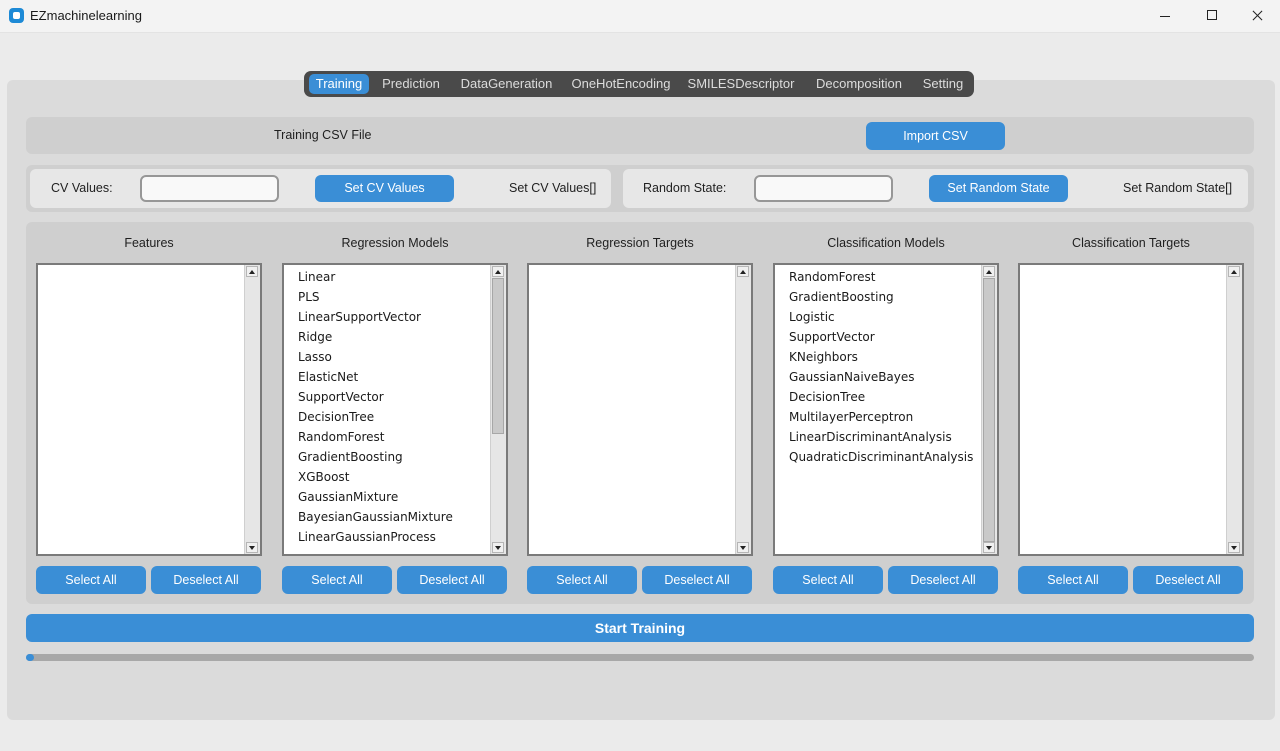  Describe the element at coordinates (91, 580) in the screenshot. I see `features-select-all-button: Select All` at that location.